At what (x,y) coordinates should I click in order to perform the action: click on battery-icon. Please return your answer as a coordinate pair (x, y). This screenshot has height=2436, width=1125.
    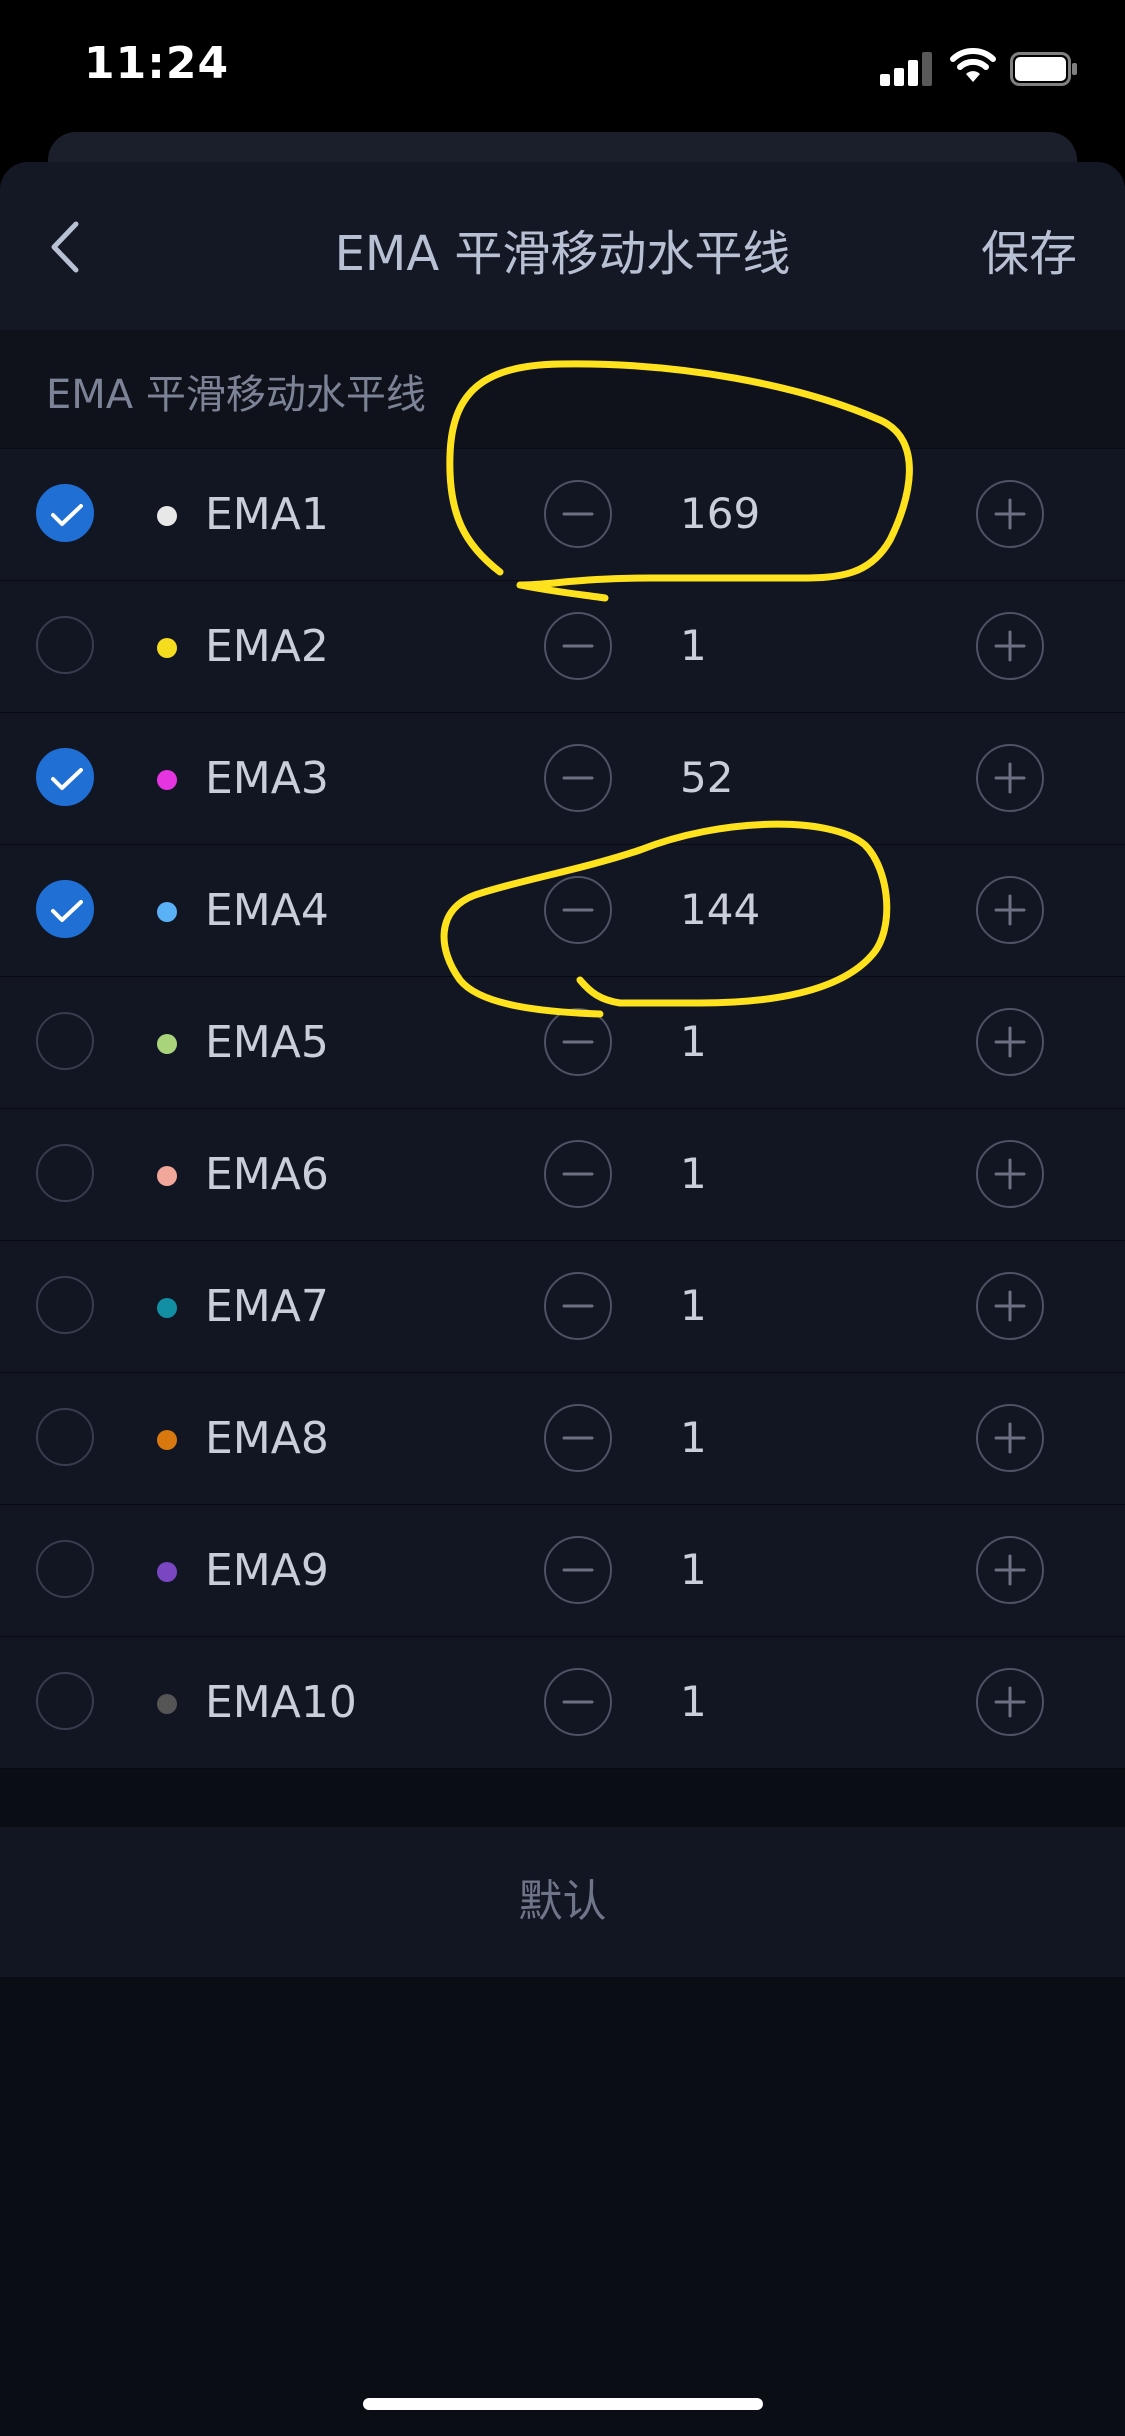
    Looking at the image, I should click on (1043, 69).